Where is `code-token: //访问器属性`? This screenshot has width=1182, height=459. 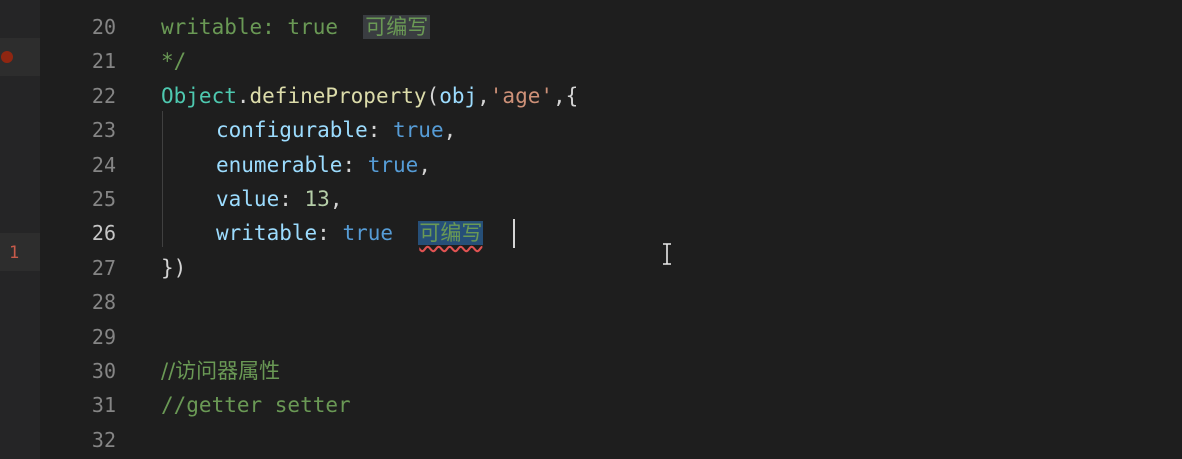 code-token: //访问器属性 is located at coordinates (221, 371).